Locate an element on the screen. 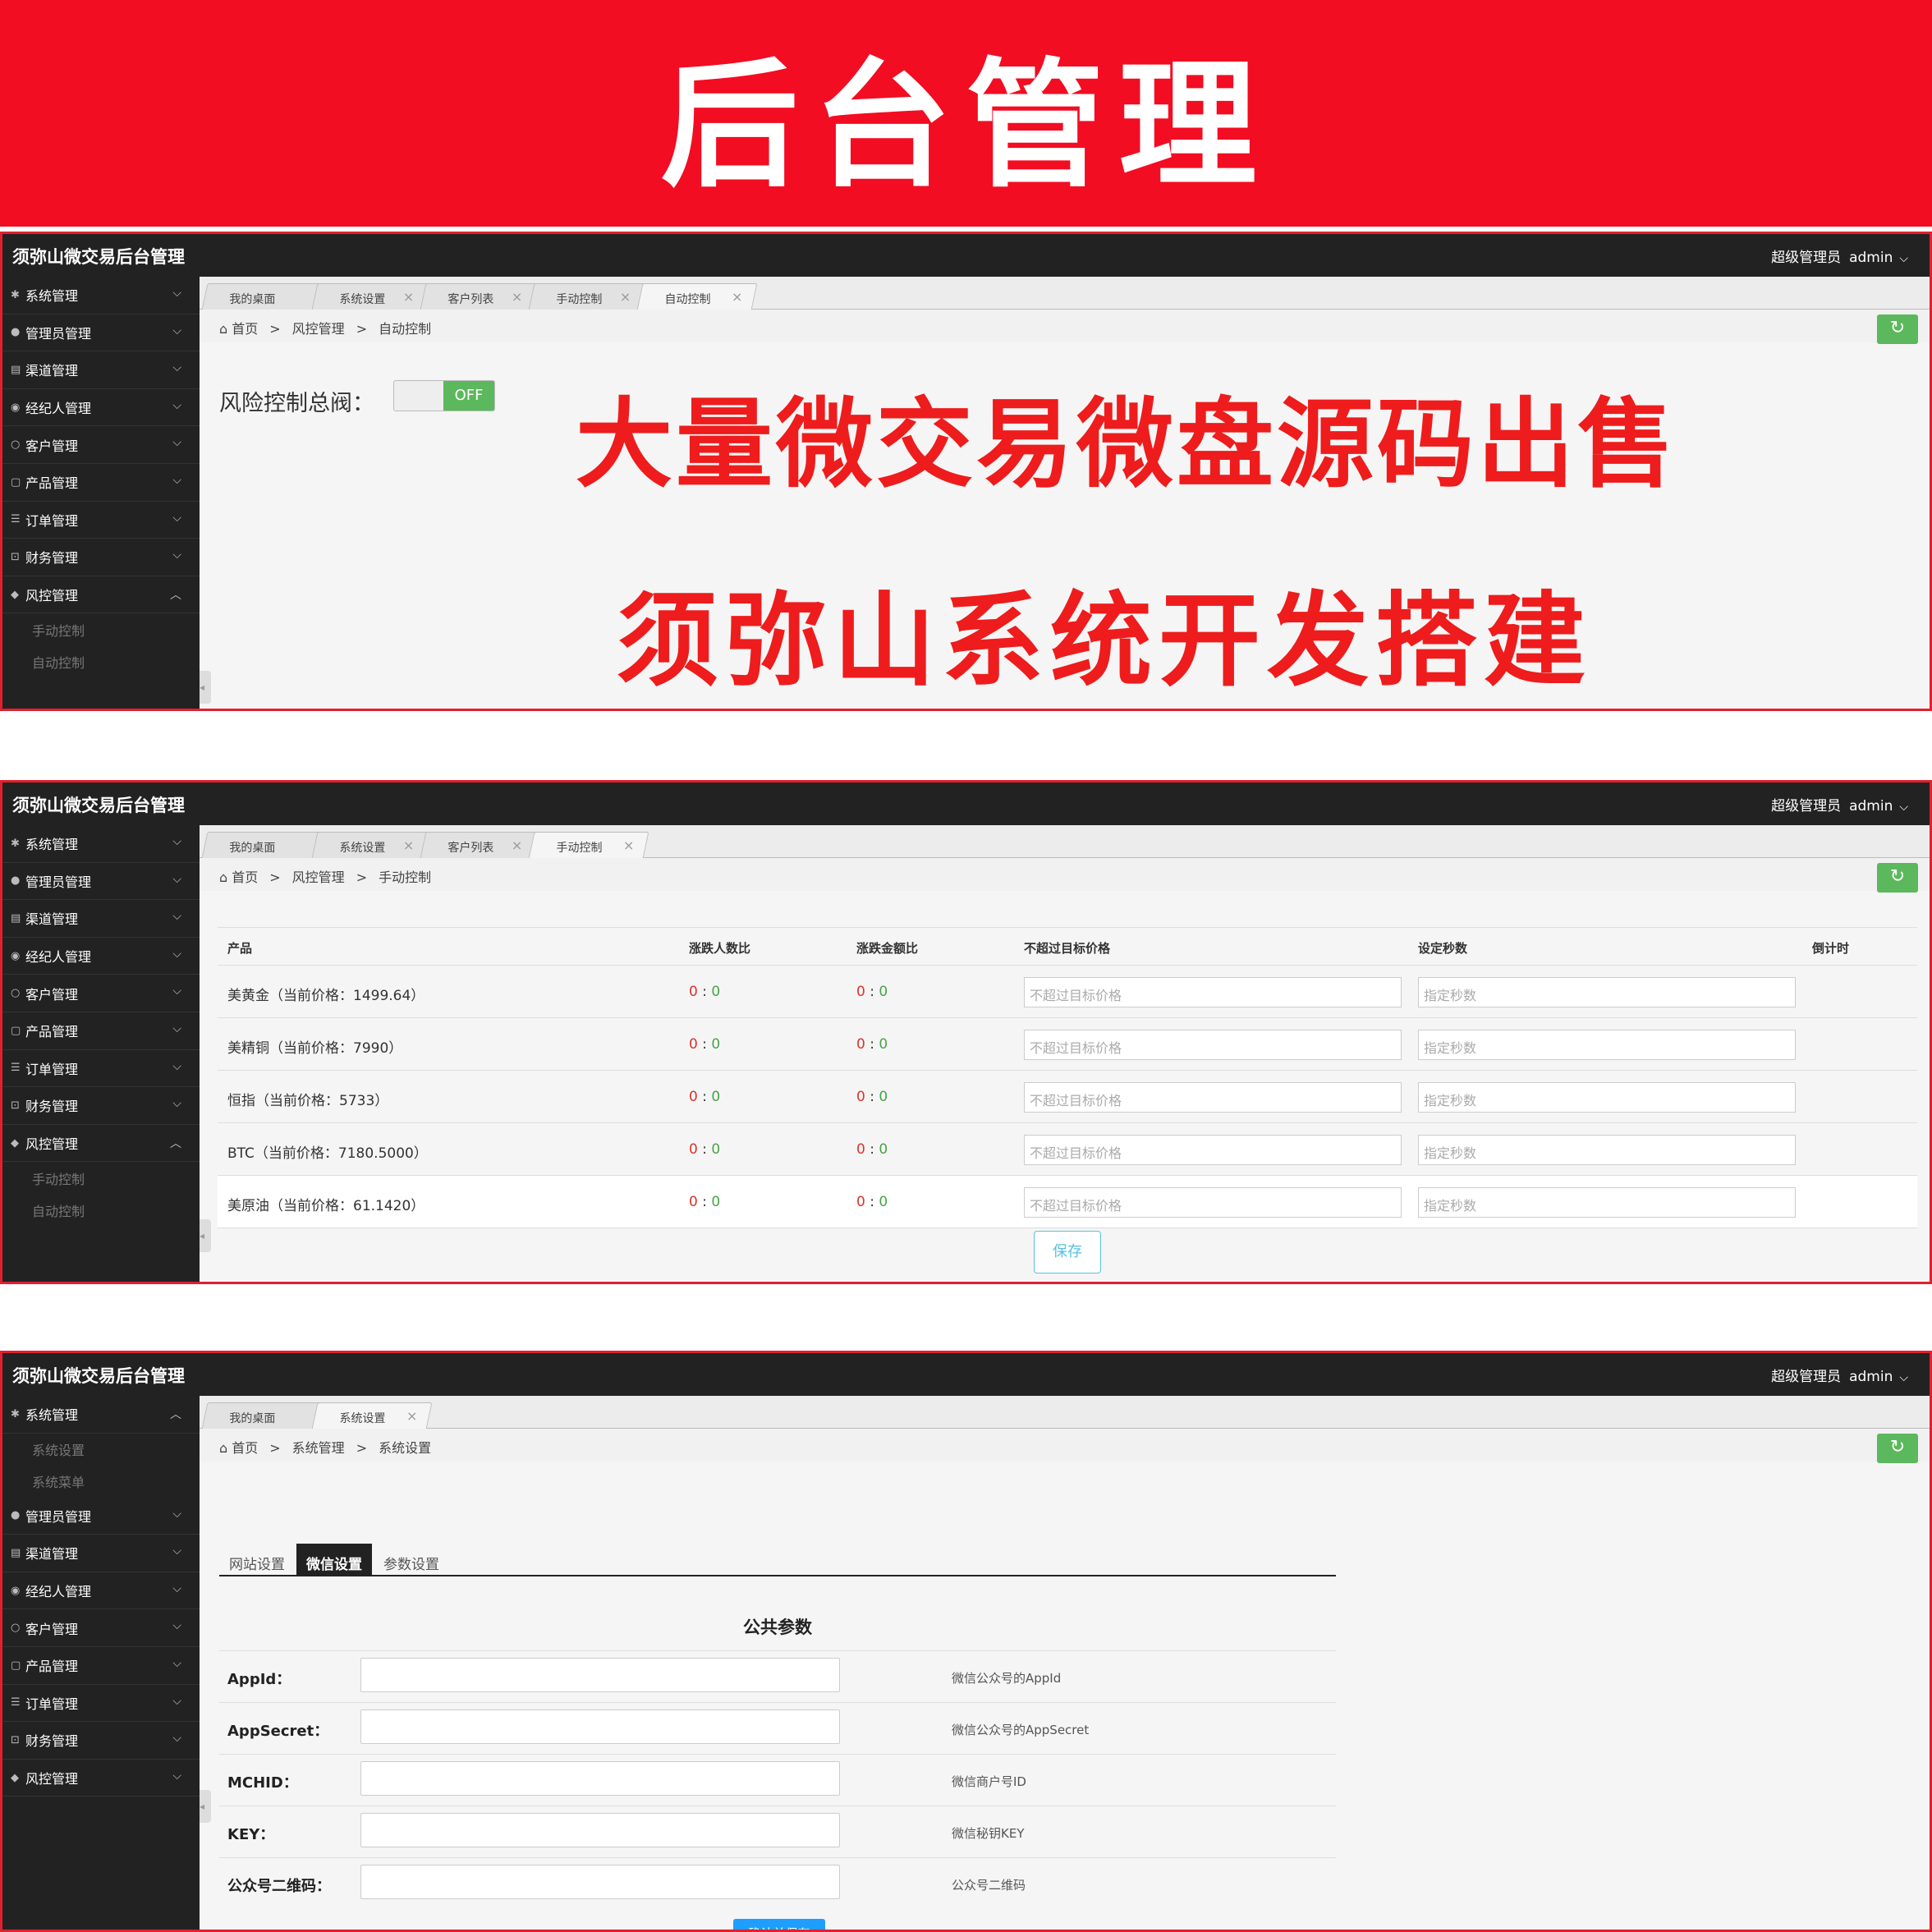  nav-system-menu: 系统菜单 is located at coordinates (101, 1482).